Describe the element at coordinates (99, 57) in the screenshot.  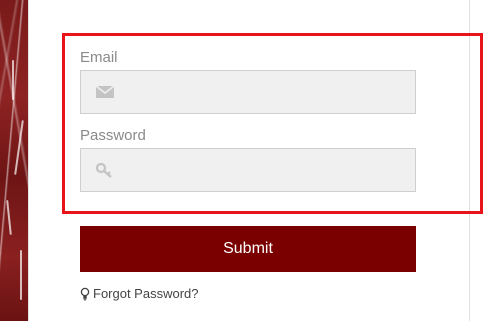
I see `email-label: Email` at that location.